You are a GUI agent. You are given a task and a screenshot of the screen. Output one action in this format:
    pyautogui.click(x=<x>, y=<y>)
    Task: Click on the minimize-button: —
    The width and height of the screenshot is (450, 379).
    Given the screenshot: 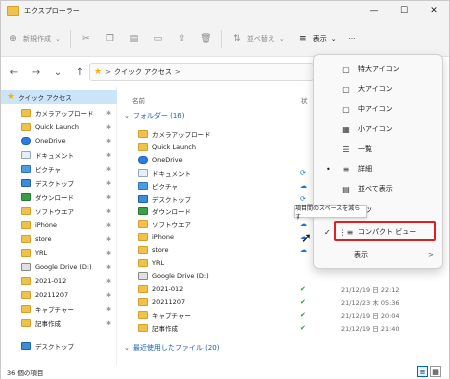 What is the action you would take?
    pyautogui.click(x=374, y=11)
    